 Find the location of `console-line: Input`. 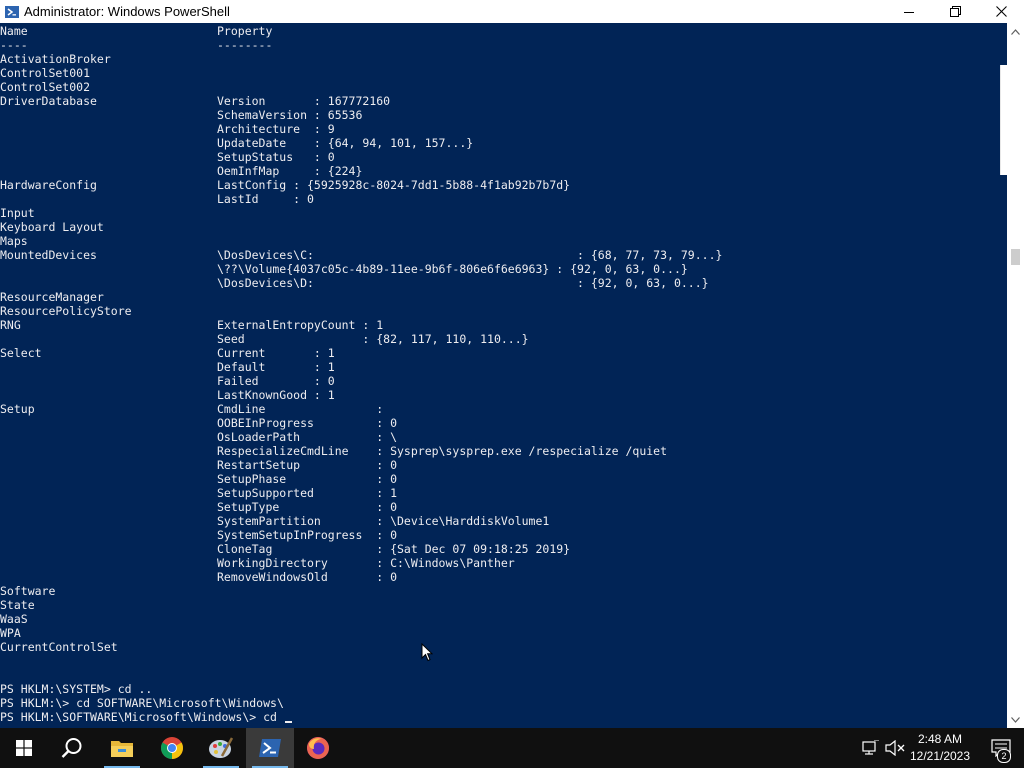

console-line: Input is located at coordinates (500, 213).